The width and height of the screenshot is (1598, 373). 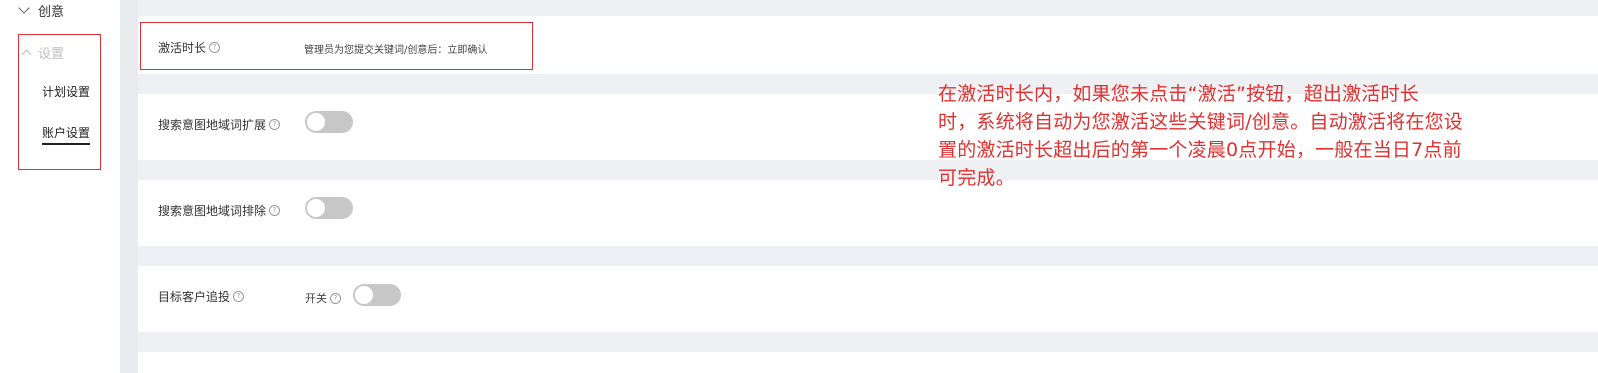 I want to click on sidebar-item-plan-settings: 计划设置, so click(x=66, y=91).